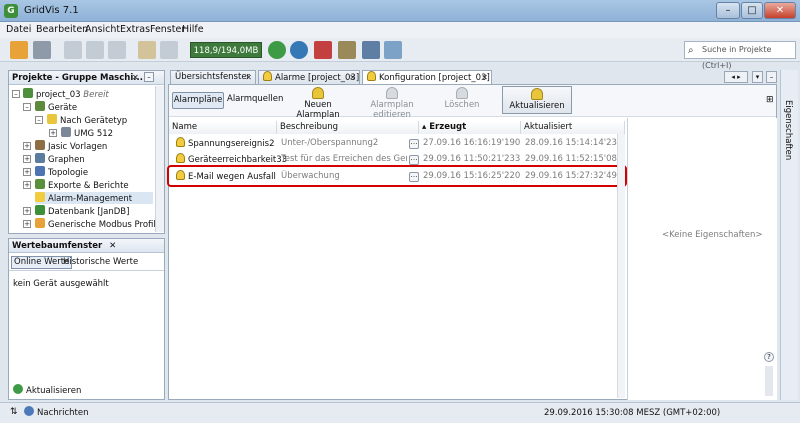 This screenshot has width=800, height=423. What do you see at coordinates (371, 50) in the screenshot?
I see `user-icon` at bounding box center [371, 50].